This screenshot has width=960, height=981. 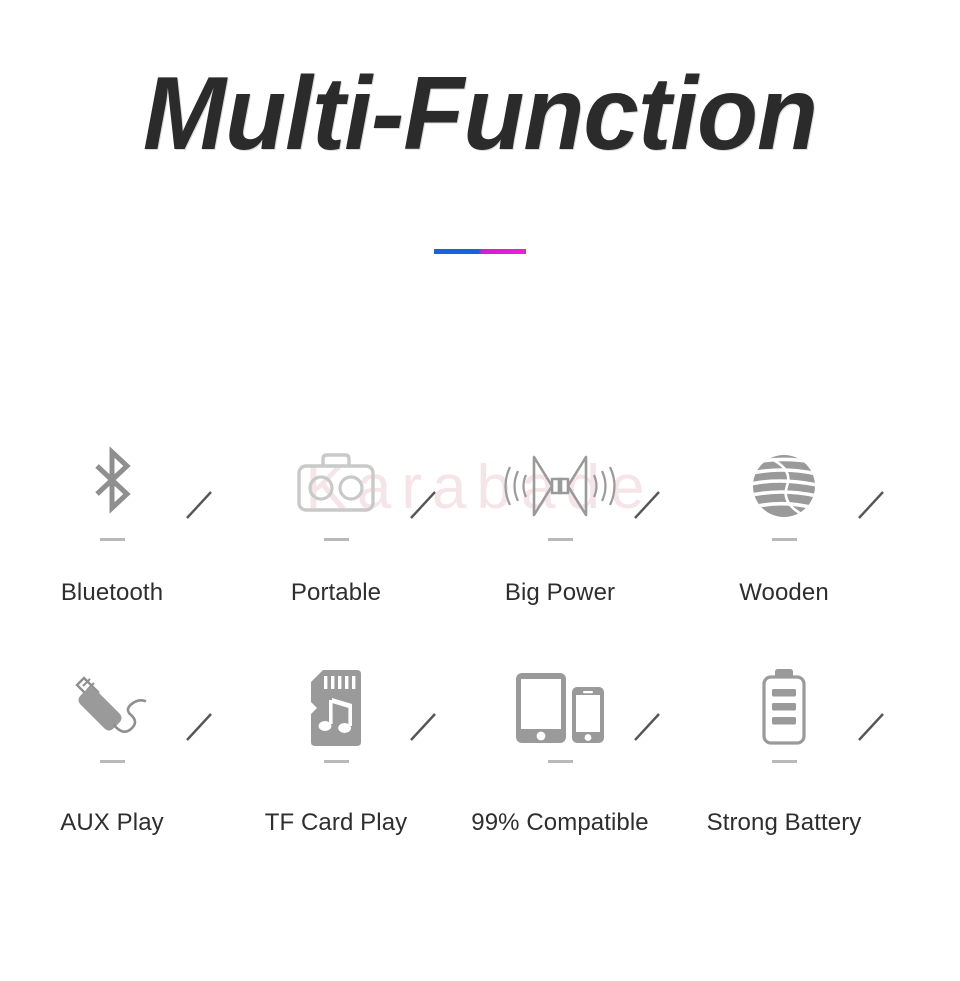 I want to click on feature-wooden: Wooden, so click(x=784, y=523).